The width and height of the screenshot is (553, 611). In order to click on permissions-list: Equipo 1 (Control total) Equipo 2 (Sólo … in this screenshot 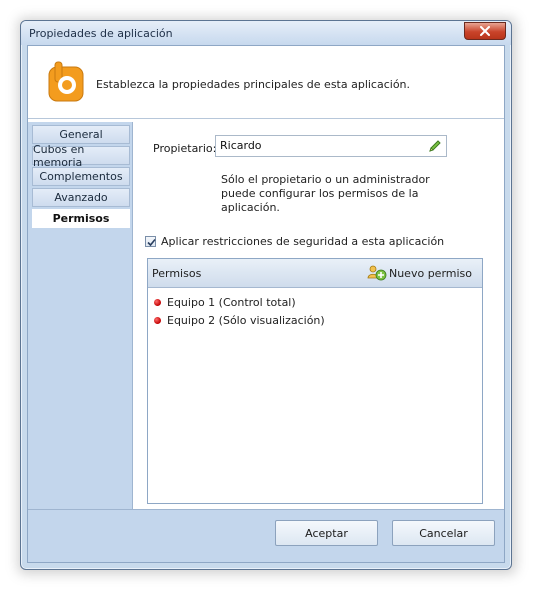, I will do `click(316, 311)`.